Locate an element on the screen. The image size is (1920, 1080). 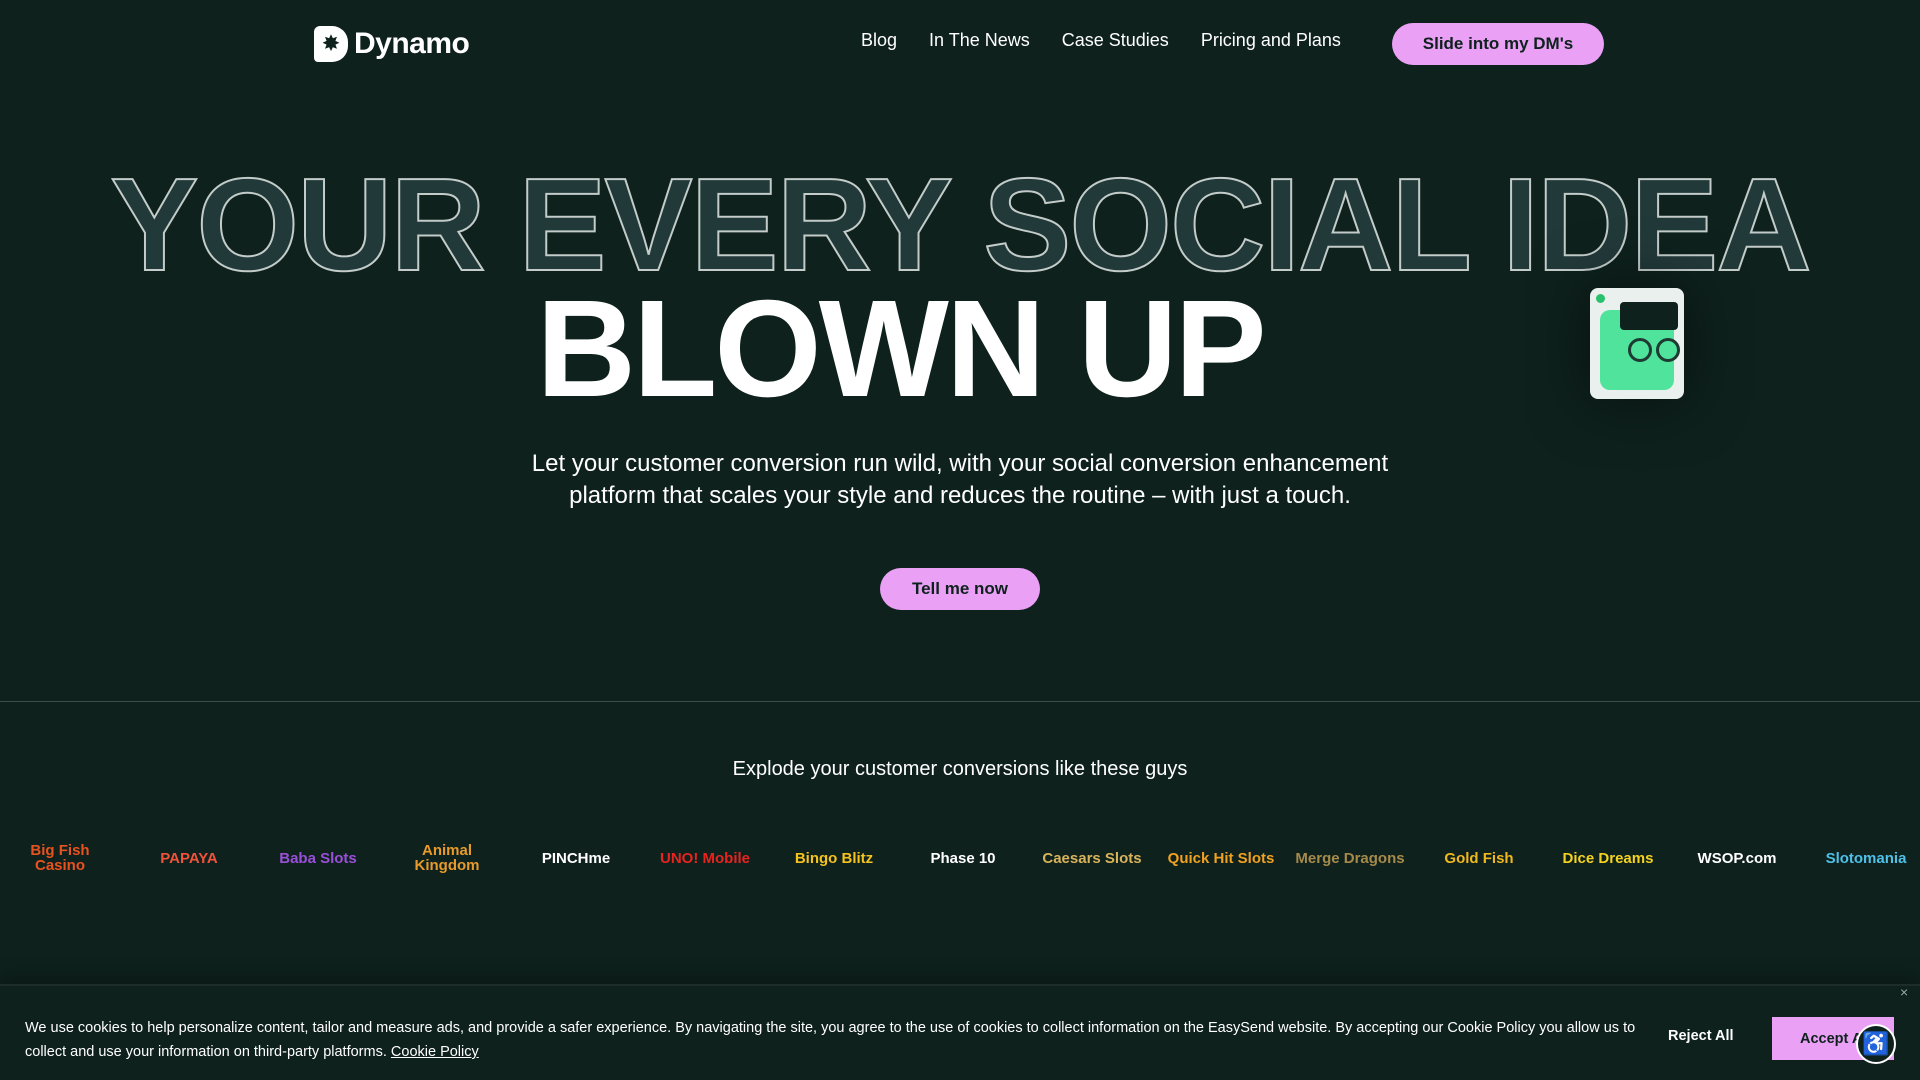
client-logo: Merge Dragons is located at coordinates (1350, 858).